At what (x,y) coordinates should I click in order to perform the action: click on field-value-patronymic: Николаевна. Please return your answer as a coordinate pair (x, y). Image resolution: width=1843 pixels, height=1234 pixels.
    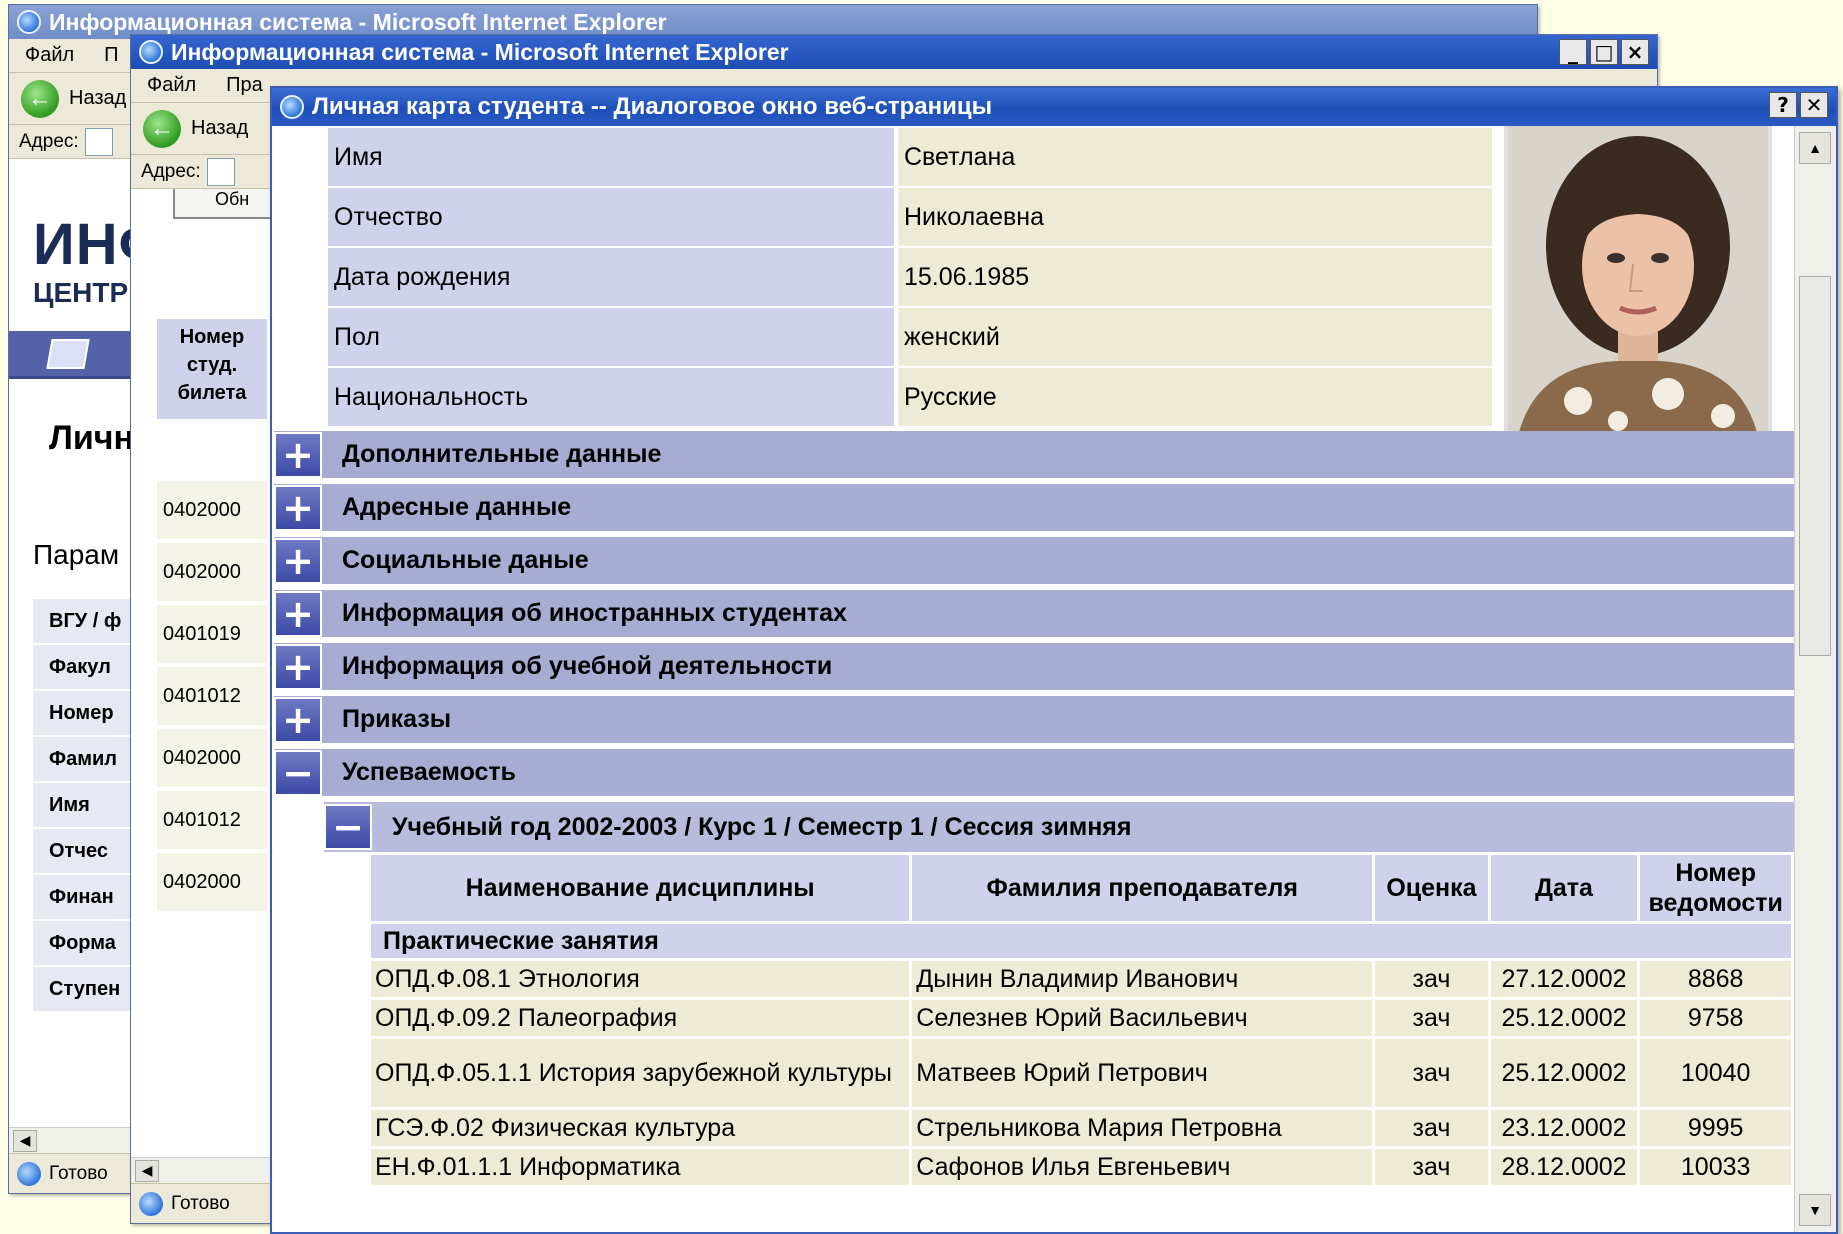
    Looking at the image, I should click on (1195, 217).